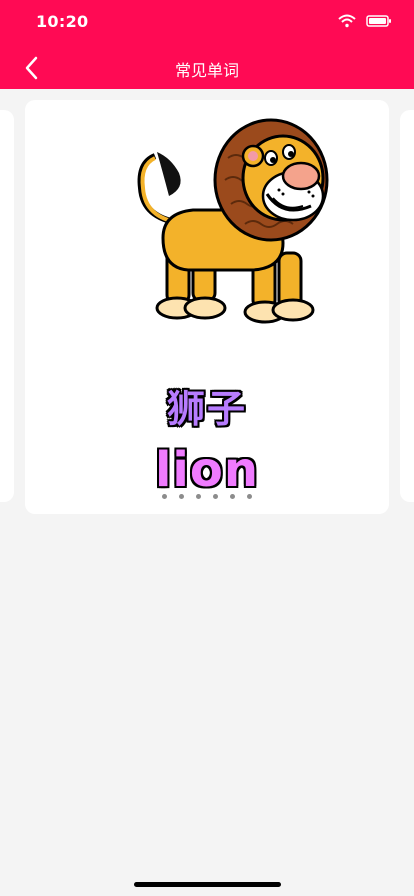 The image size is (414, 896). I want to click on previous-card, so click(7, 306).